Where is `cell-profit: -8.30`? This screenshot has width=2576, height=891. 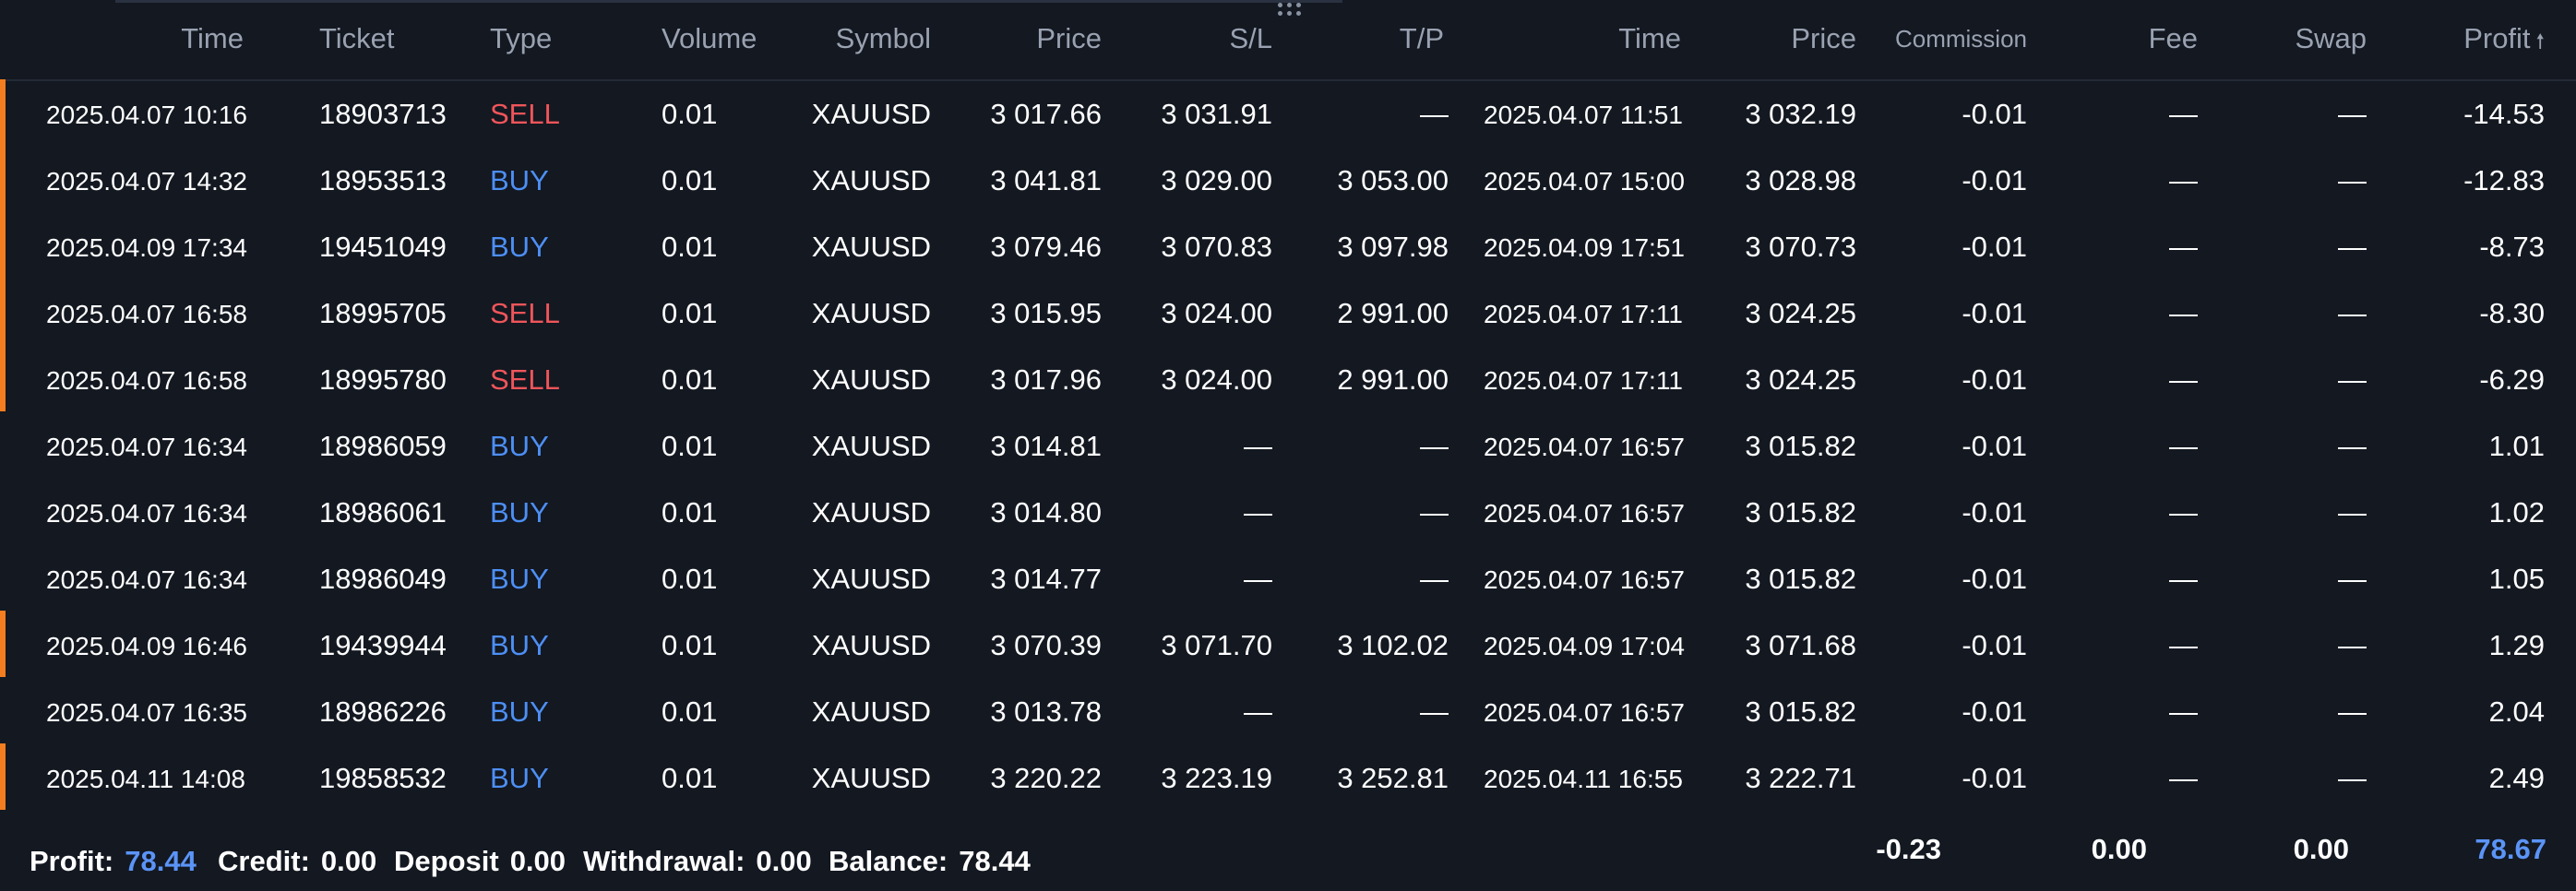 cell-profit: -8.30 is located at coordinates (2512, 313).